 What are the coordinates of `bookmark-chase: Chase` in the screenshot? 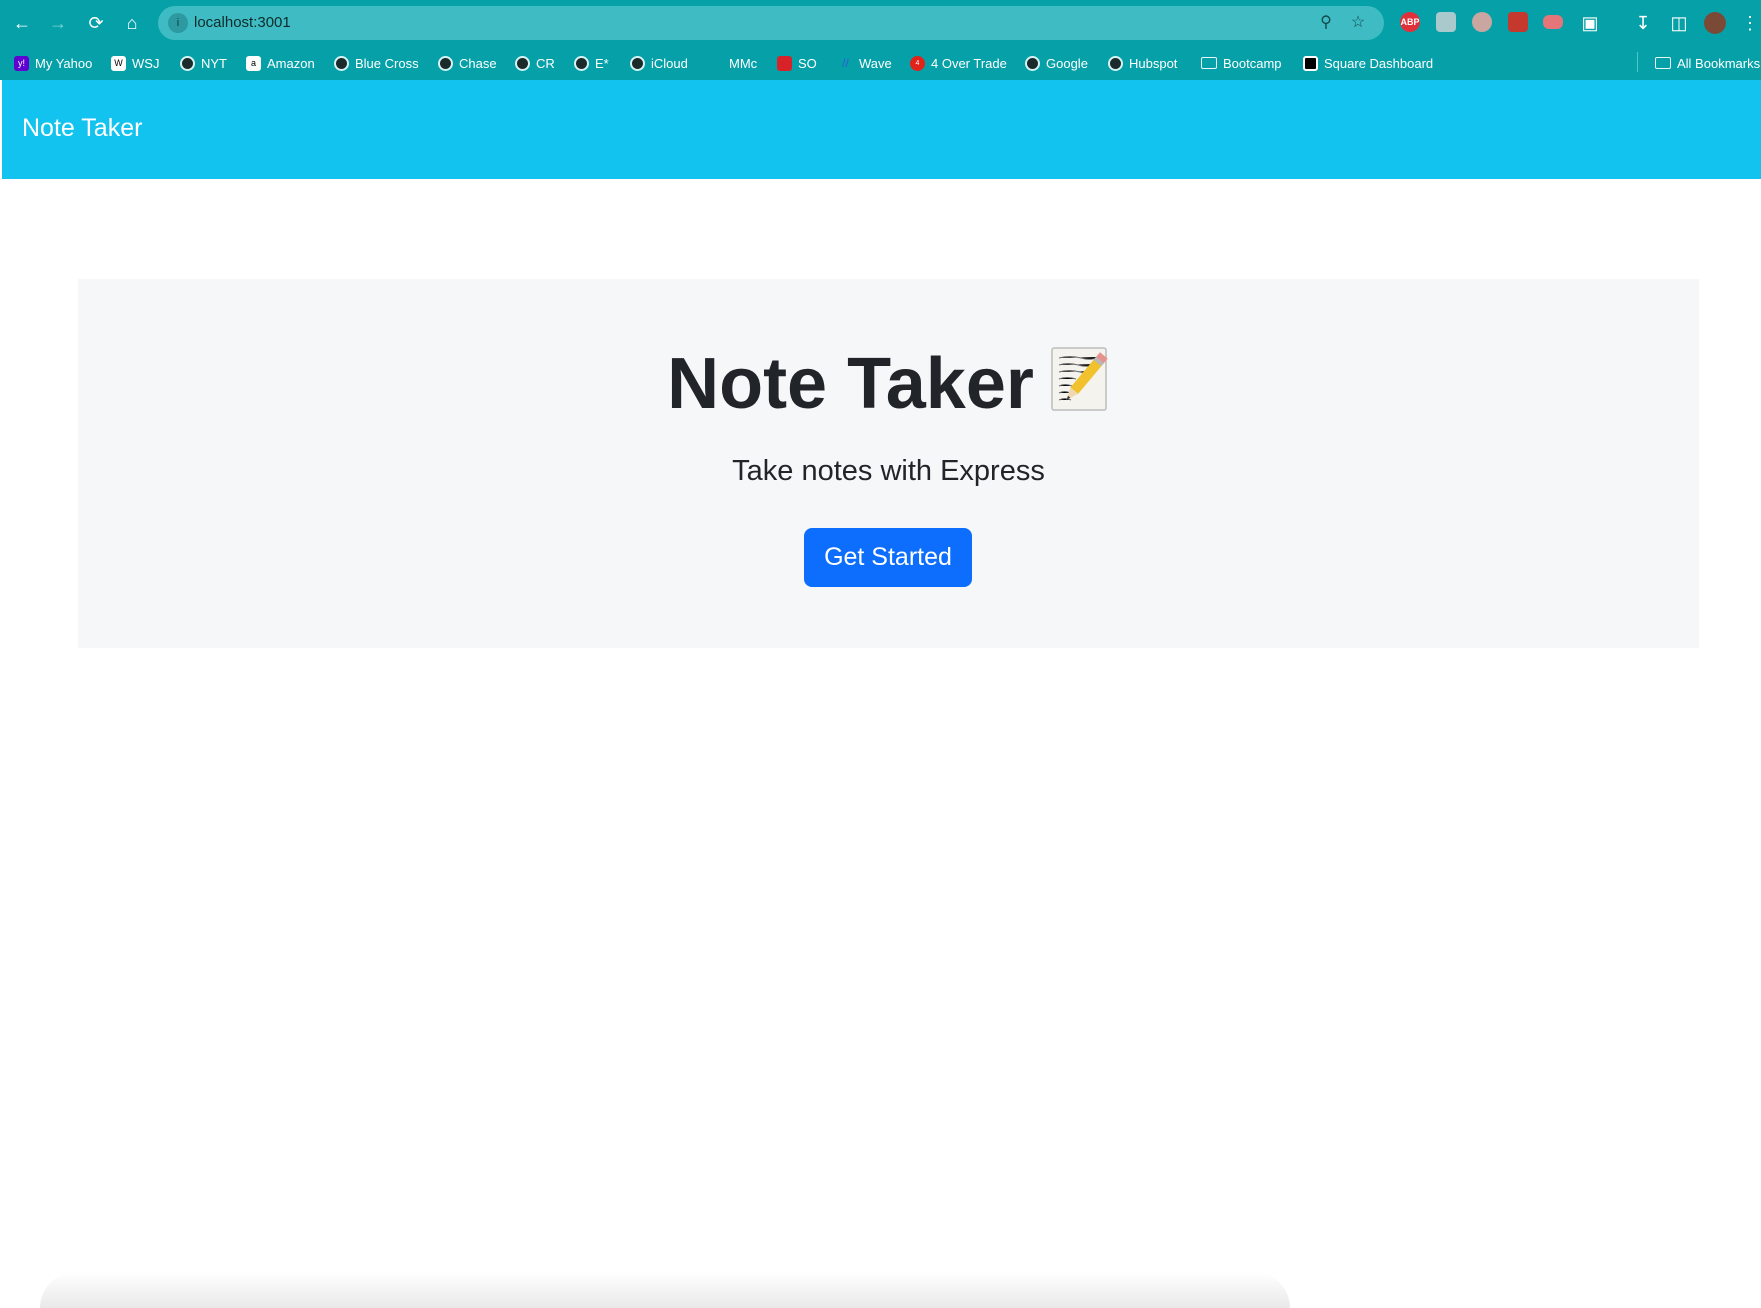 It's located at (467, 63).